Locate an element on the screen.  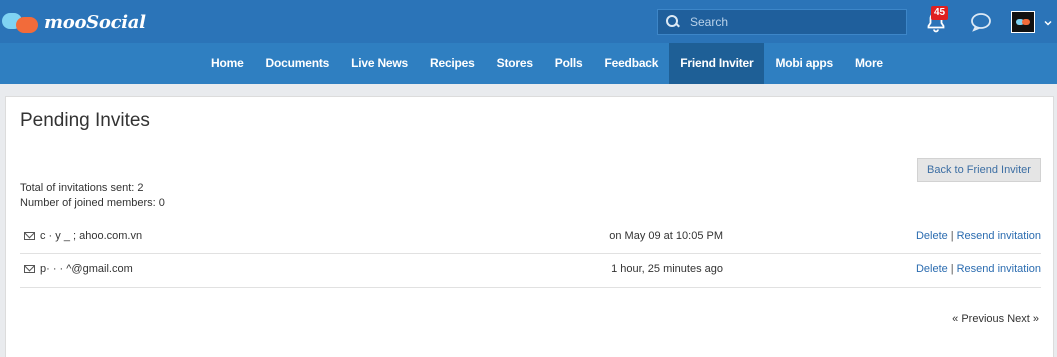
chat-icon is located at coordinates (981, 22).